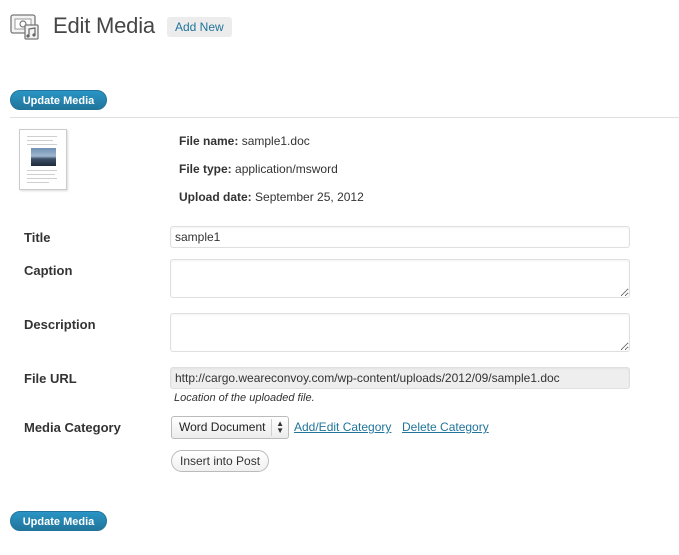 The height and width of the screenshot is (555, 679). I want to click on media-category-label: Media Category, so click(72, 427).